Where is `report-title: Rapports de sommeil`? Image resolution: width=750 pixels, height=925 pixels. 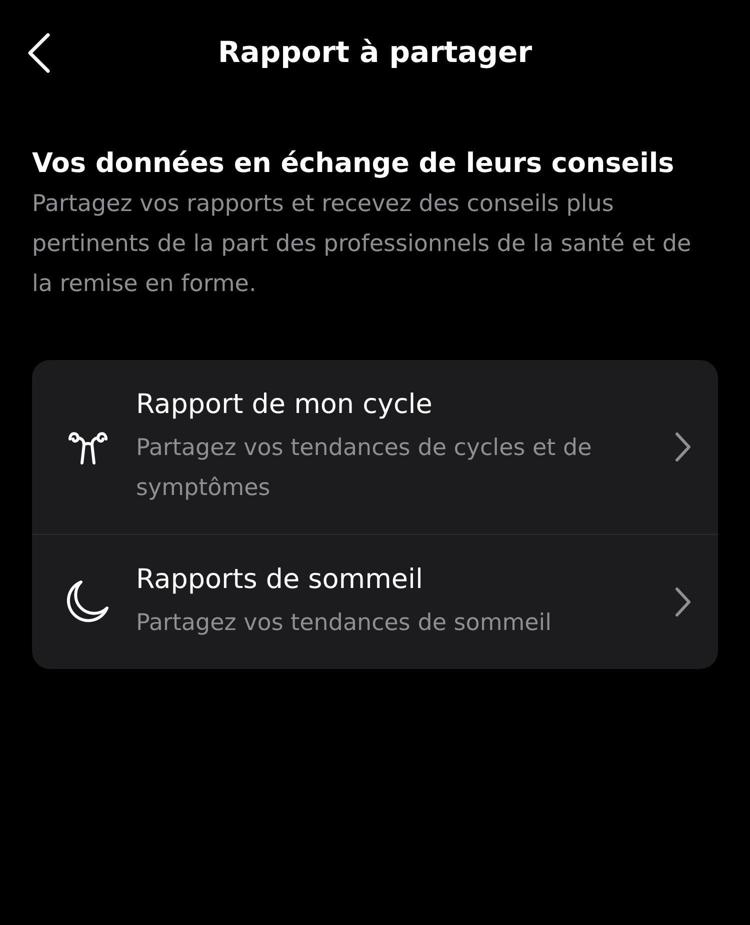 report-title: Rapports de sommeil is located at coordinates (280, 580).